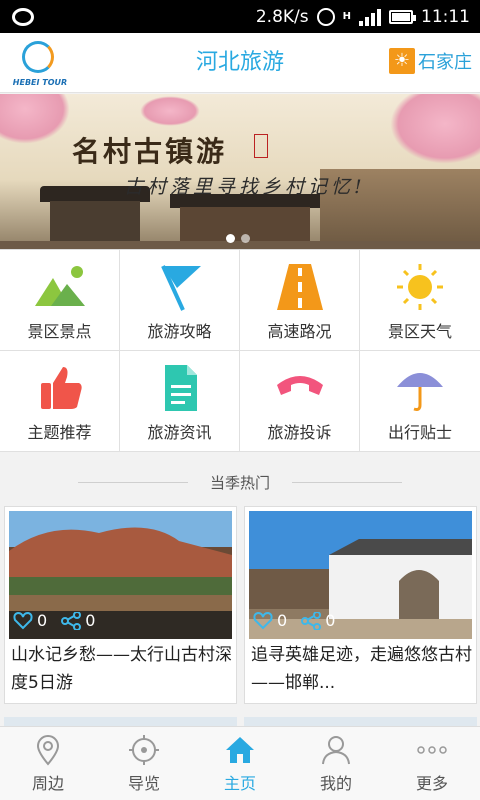  I want to click on section-title: 当季热门, so click(239, 482).